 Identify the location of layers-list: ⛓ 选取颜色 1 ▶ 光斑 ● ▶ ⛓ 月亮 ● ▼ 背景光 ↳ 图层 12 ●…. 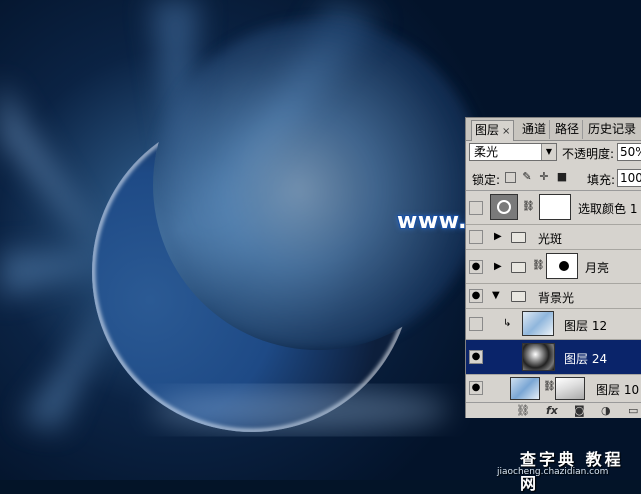
(553, 296).